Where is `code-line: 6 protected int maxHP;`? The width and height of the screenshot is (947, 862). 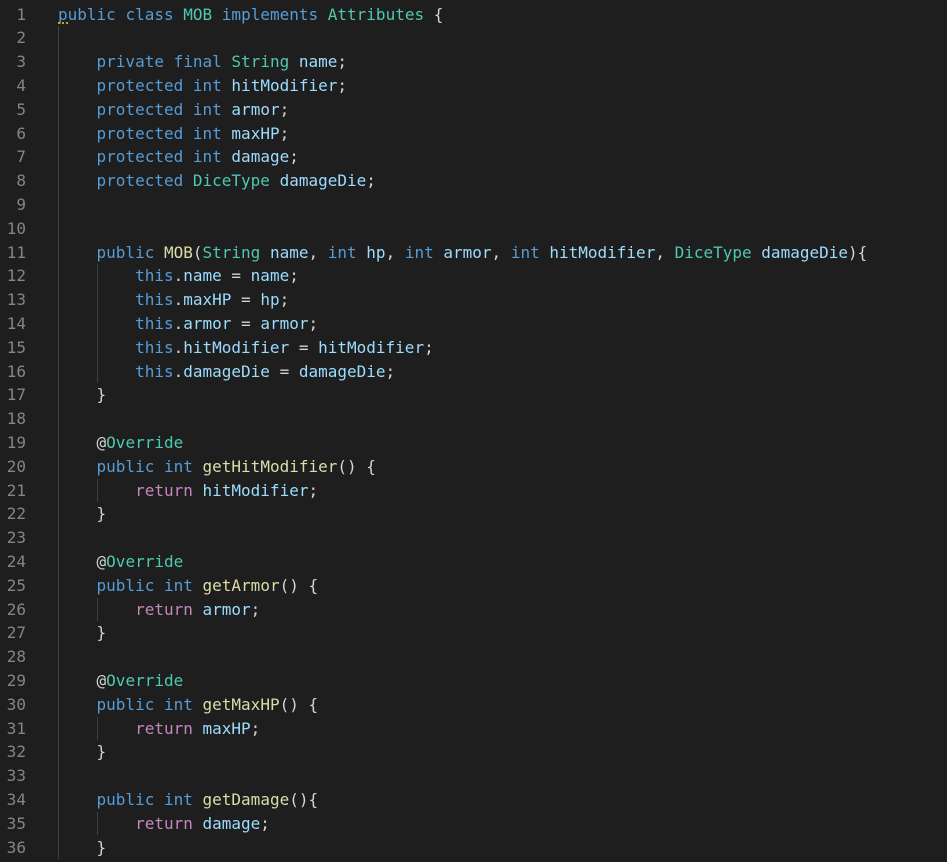
code-line: 6 protected int maxHP; is located at coordinates (473, 134).